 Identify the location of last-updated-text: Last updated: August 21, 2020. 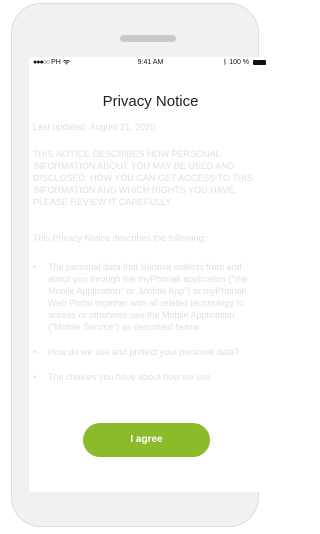
(94, 127).